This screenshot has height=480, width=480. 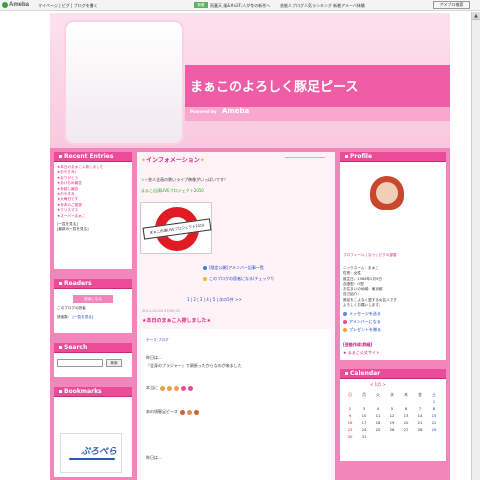 I want to click on mail-icon, so click(x=345, y=314).